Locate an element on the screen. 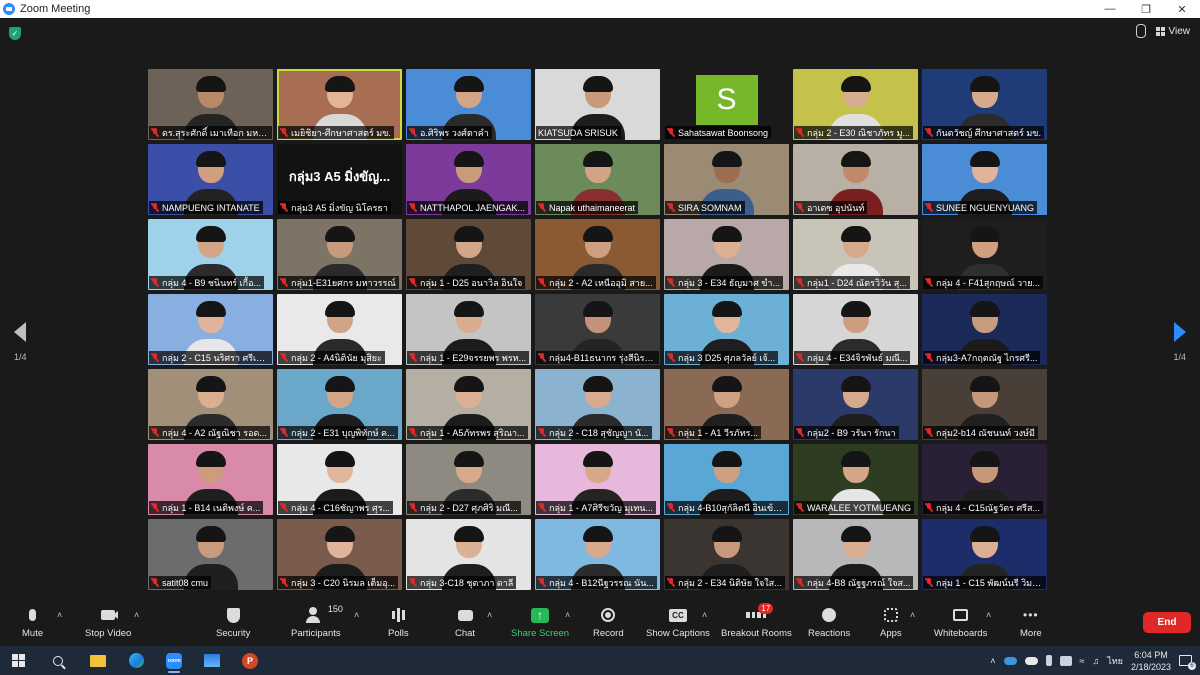  participant-tile: WARALEE YOTMUEANG is located at coordinates (855, 479).